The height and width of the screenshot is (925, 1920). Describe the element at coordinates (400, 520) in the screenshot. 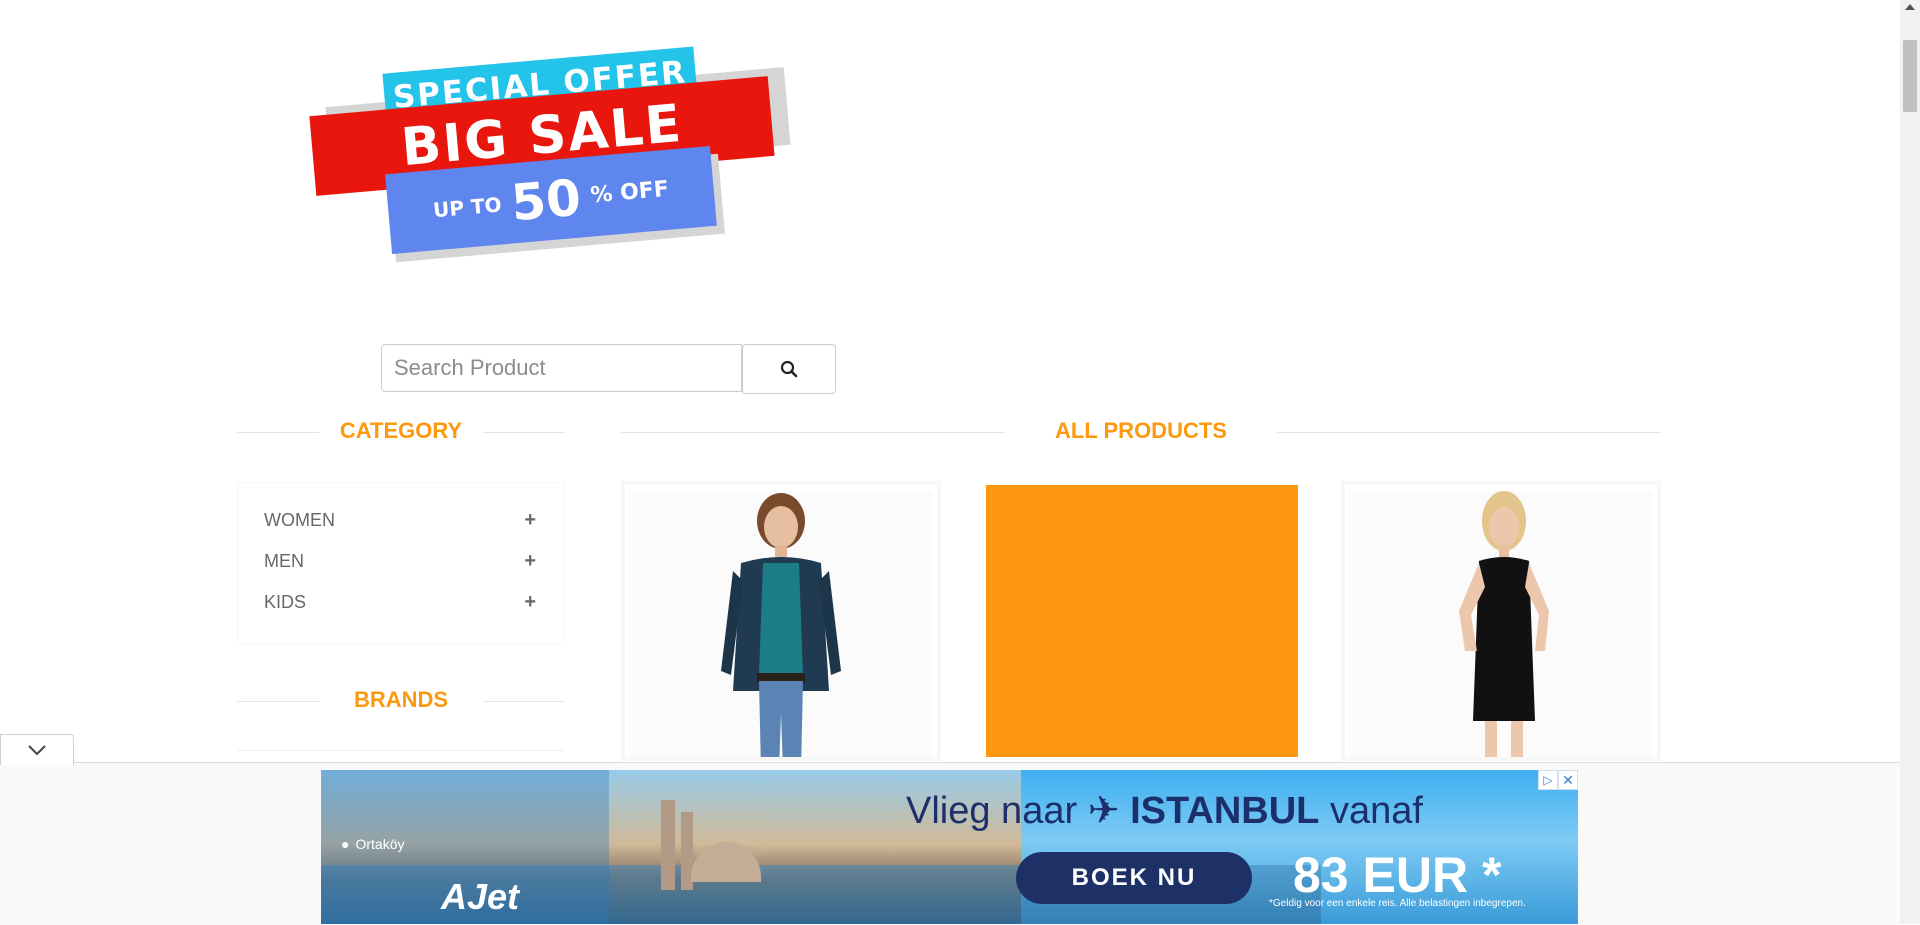

I see `category-item-women: WOMEN +` at that location.